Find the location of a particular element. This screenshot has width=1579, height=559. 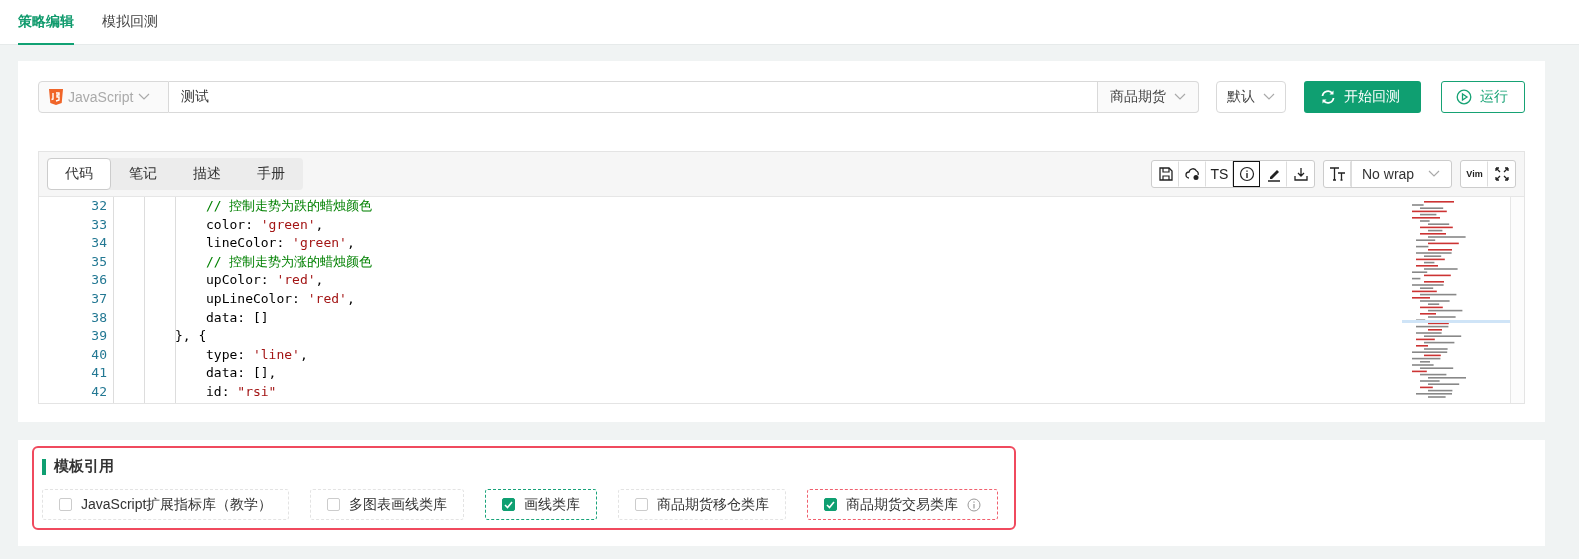

mode-label: 默认 is located at coordinates (1241, 97).